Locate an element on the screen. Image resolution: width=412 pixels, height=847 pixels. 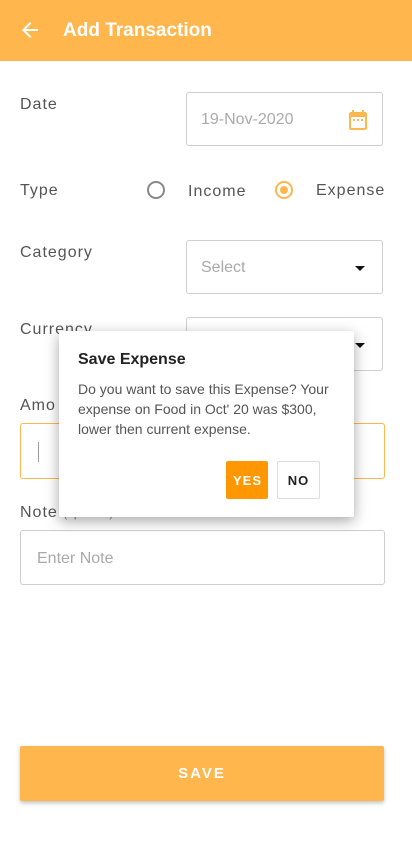
no-button: NO is located at coordinates (298, 480).